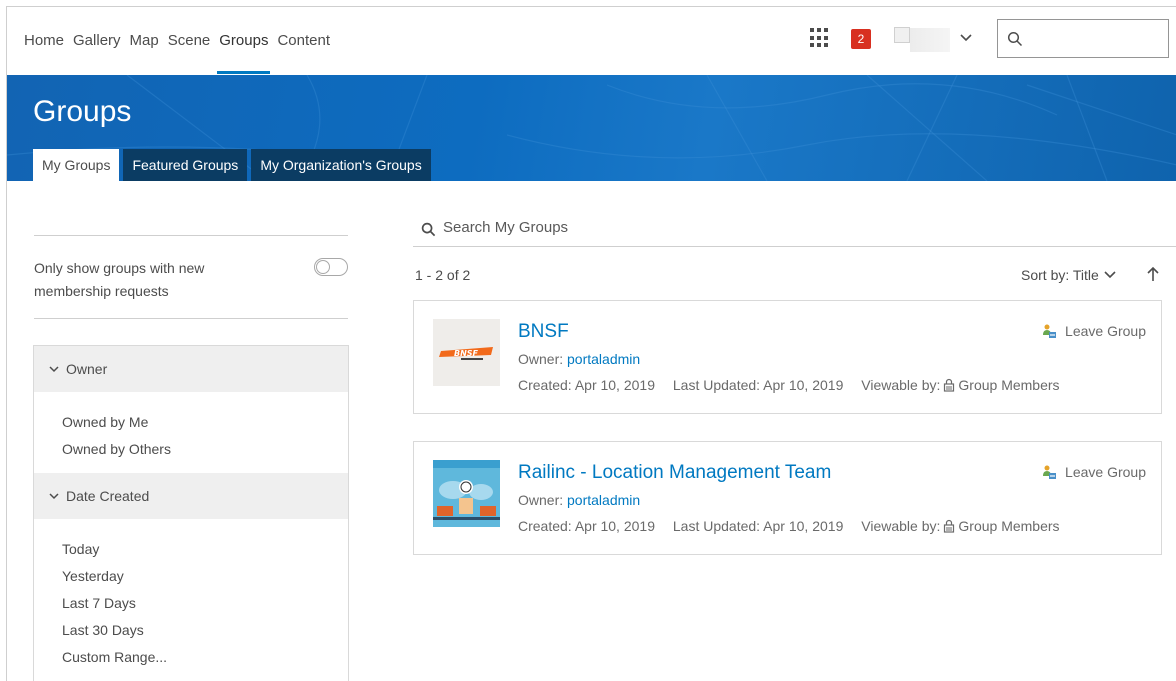 The image size is (1176, 681). Describe the element at coordinates (323, 267) in the screenshot. I see `toggle-knob` at that location.